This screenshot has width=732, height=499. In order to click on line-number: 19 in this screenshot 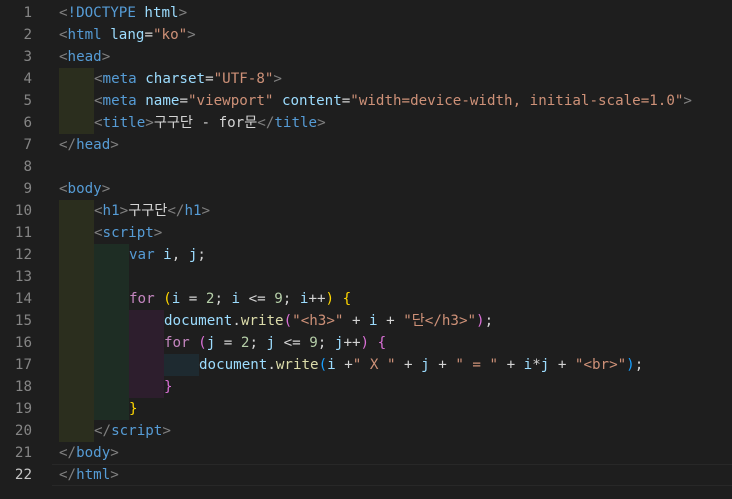, I will do `click(23, 409)`.